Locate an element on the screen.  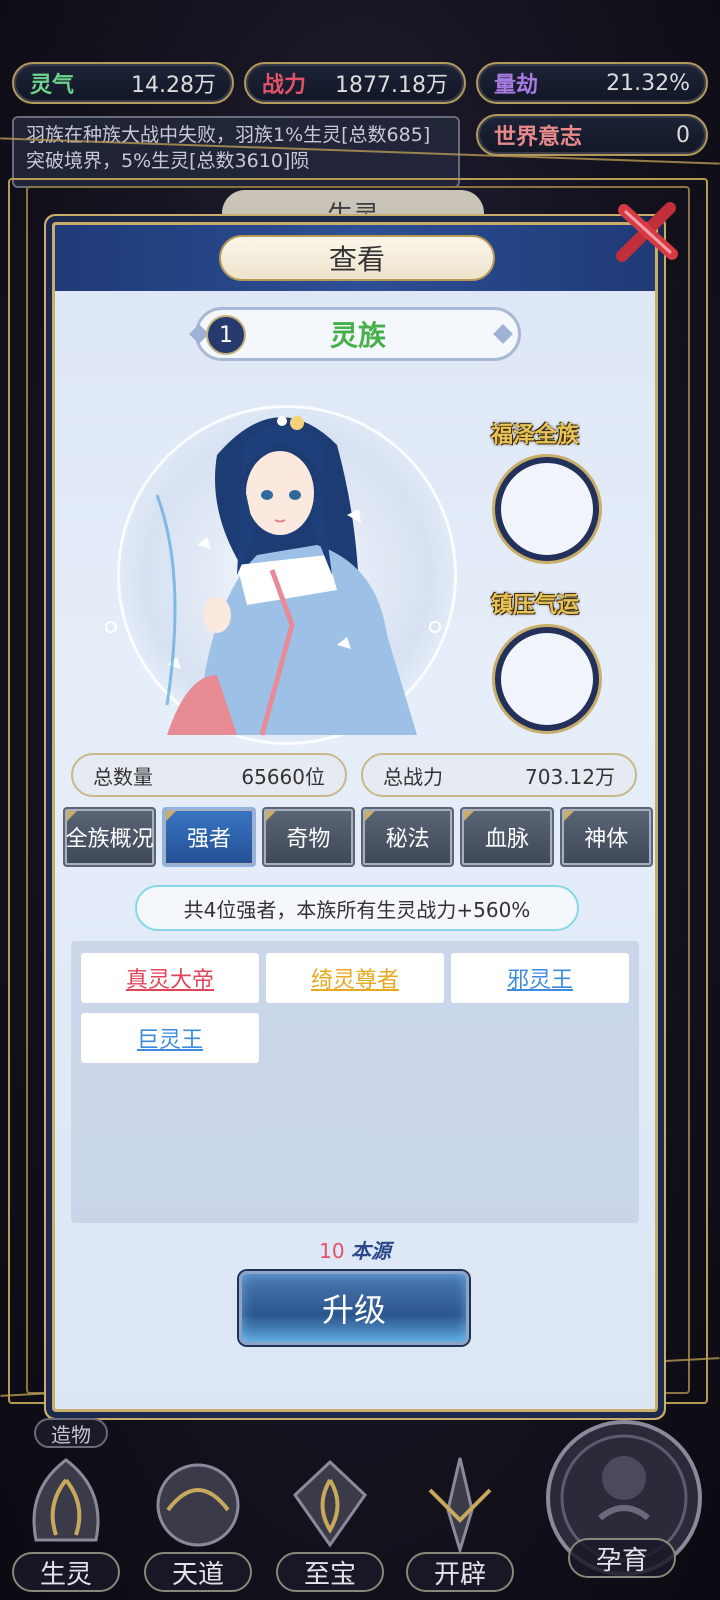
world-will-label: 世界意志 is located at coordinates (538, 137).